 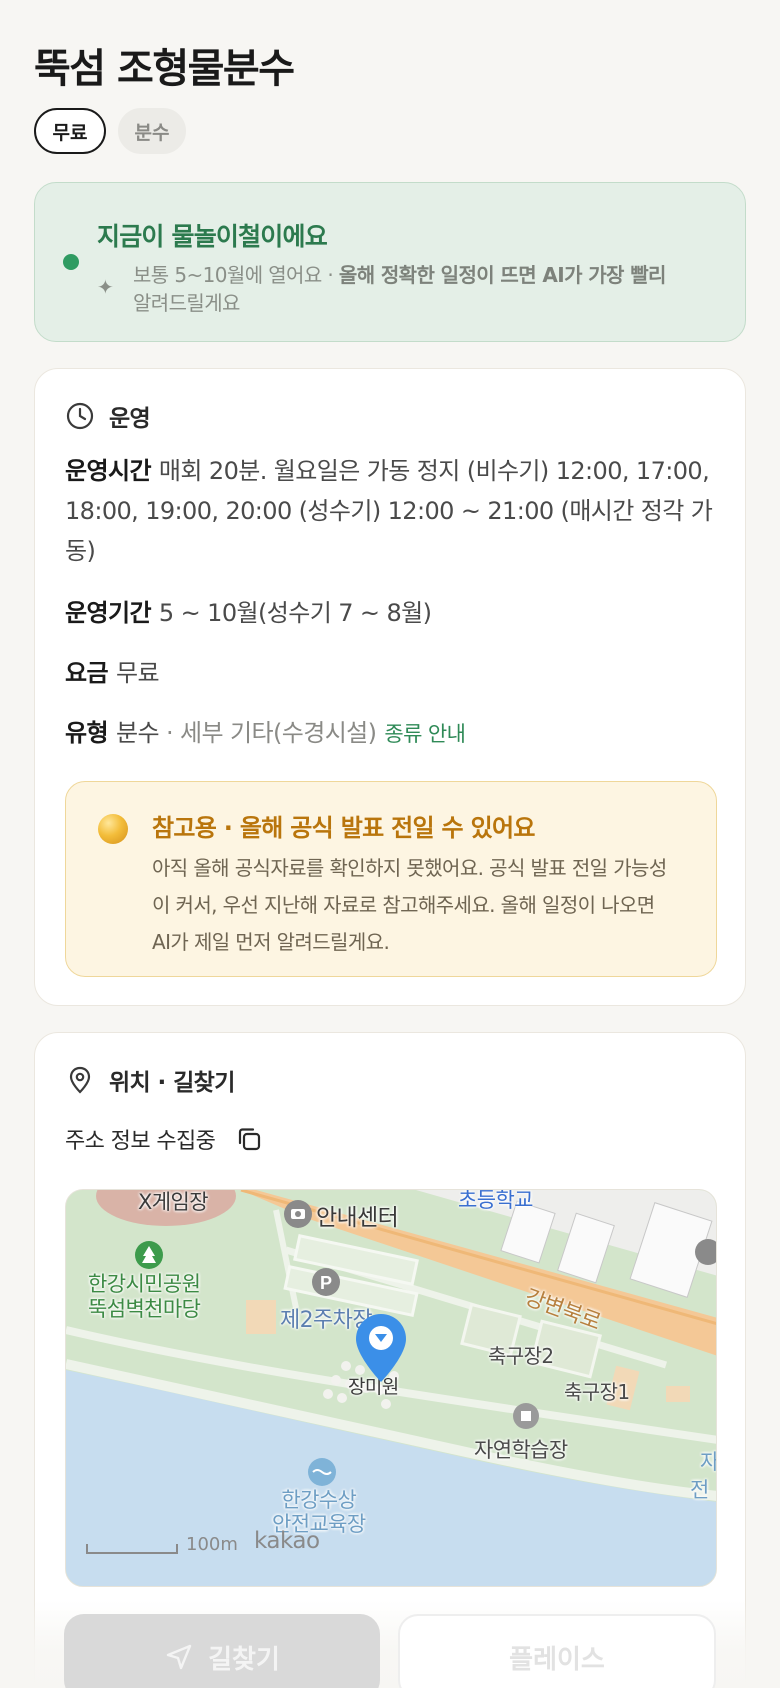 I want to click on coin-icon, so click(x=113, y=829).